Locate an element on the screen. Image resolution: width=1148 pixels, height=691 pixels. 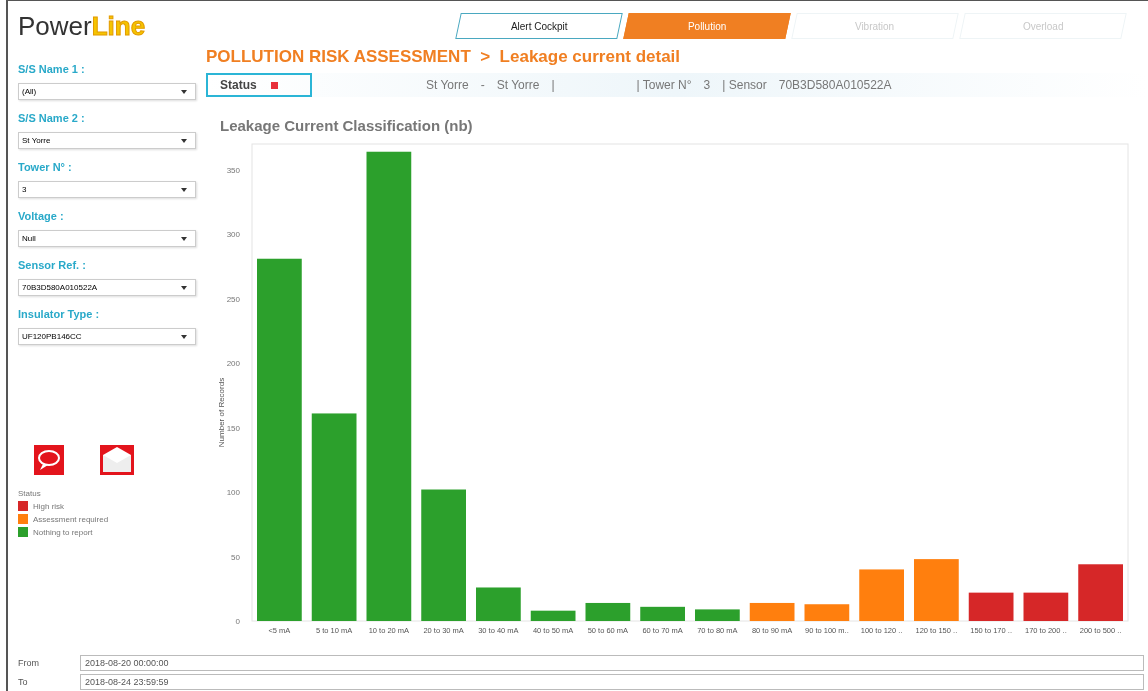
info-text: | Tower N° is located at coordinates (664, 85).